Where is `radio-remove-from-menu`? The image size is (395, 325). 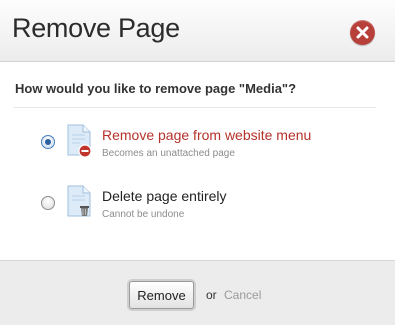
radio-remove-from-menu is located at coordinates (48, 142).